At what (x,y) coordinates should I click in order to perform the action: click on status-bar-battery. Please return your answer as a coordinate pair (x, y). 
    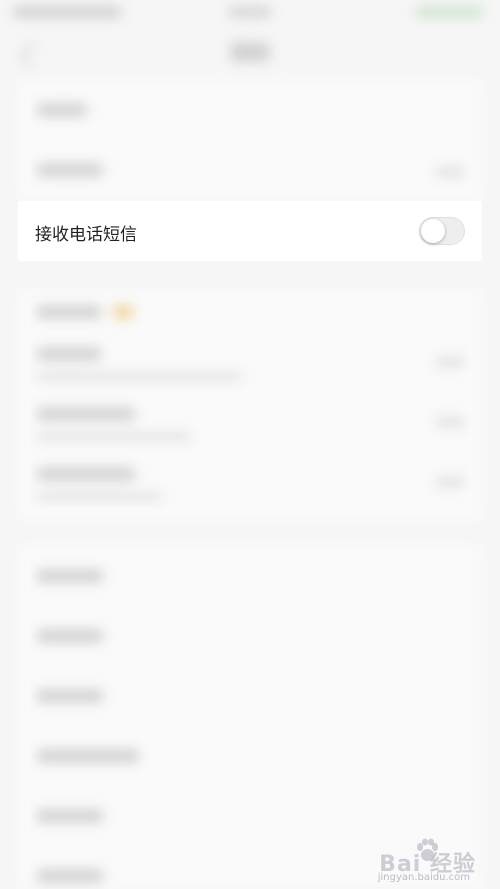
    Looking at the image, I should click on (449, 12).